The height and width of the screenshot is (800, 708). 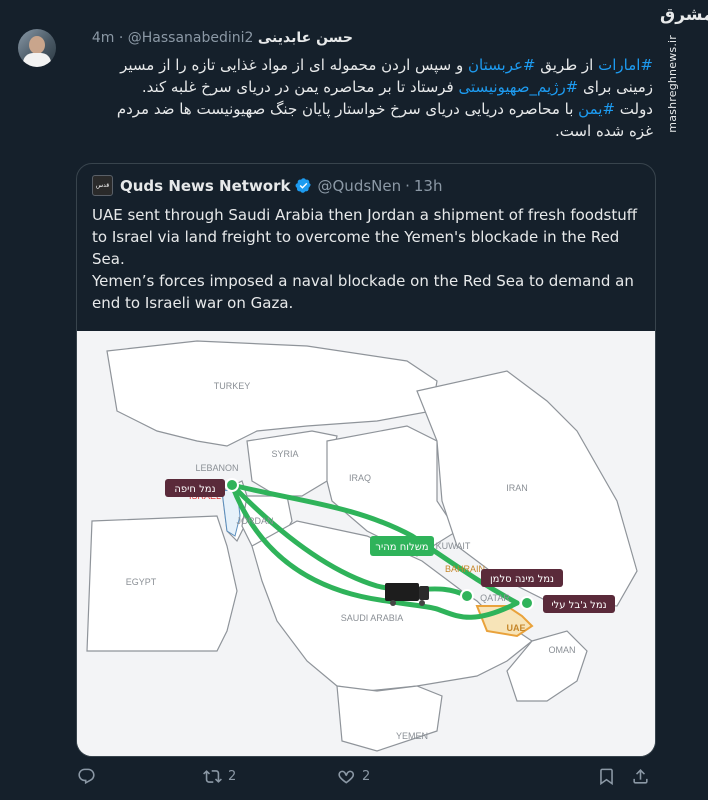 What do you see at coordinates (596, 109) in the screenshot?
I see `hashtag-yemen: #یمن` at bounding box center [596, 109].